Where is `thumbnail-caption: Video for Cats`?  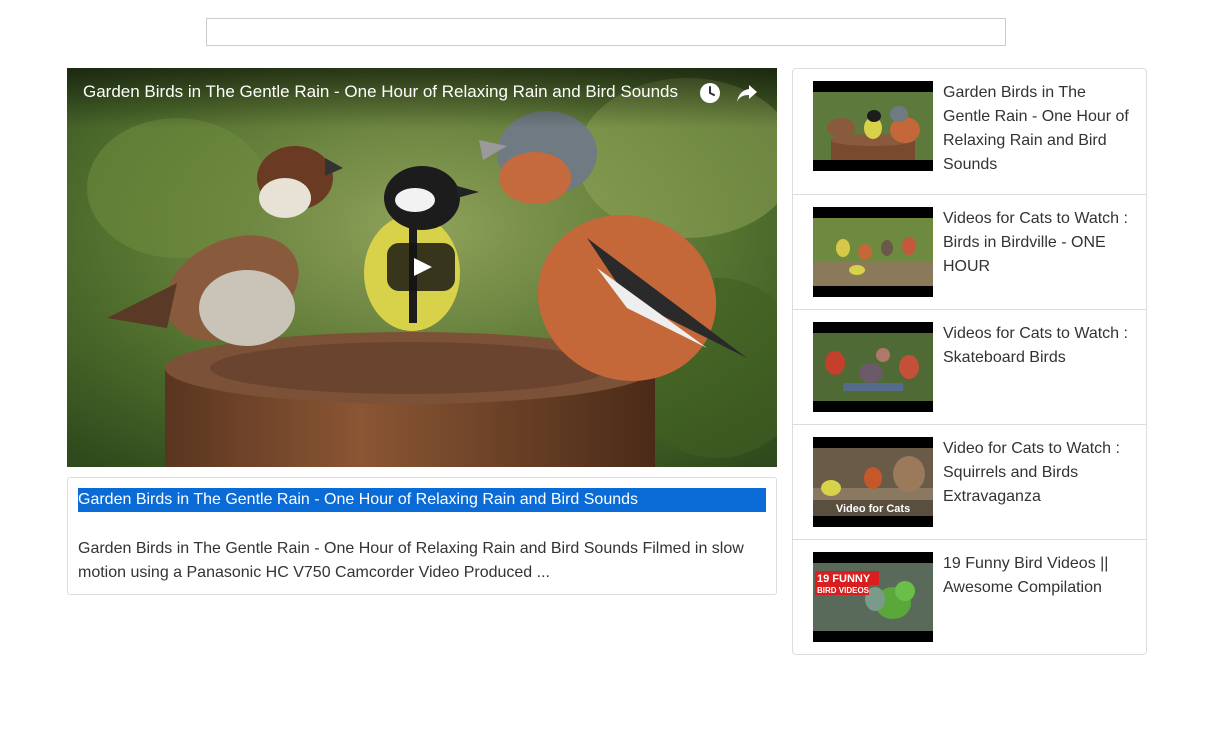 thumbnail-caption: Video for Cats is located at coordinates (873, 509).